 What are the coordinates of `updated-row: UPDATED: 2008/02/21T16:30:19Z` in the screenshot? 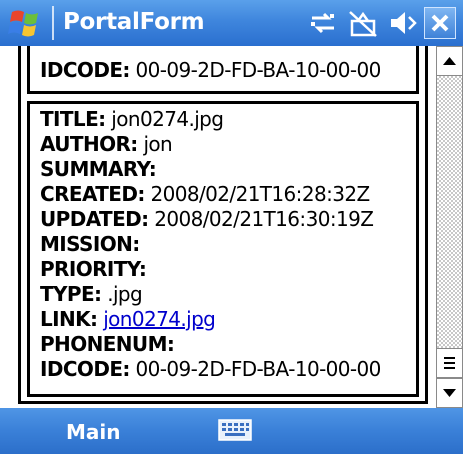 It's located at (207, 219).